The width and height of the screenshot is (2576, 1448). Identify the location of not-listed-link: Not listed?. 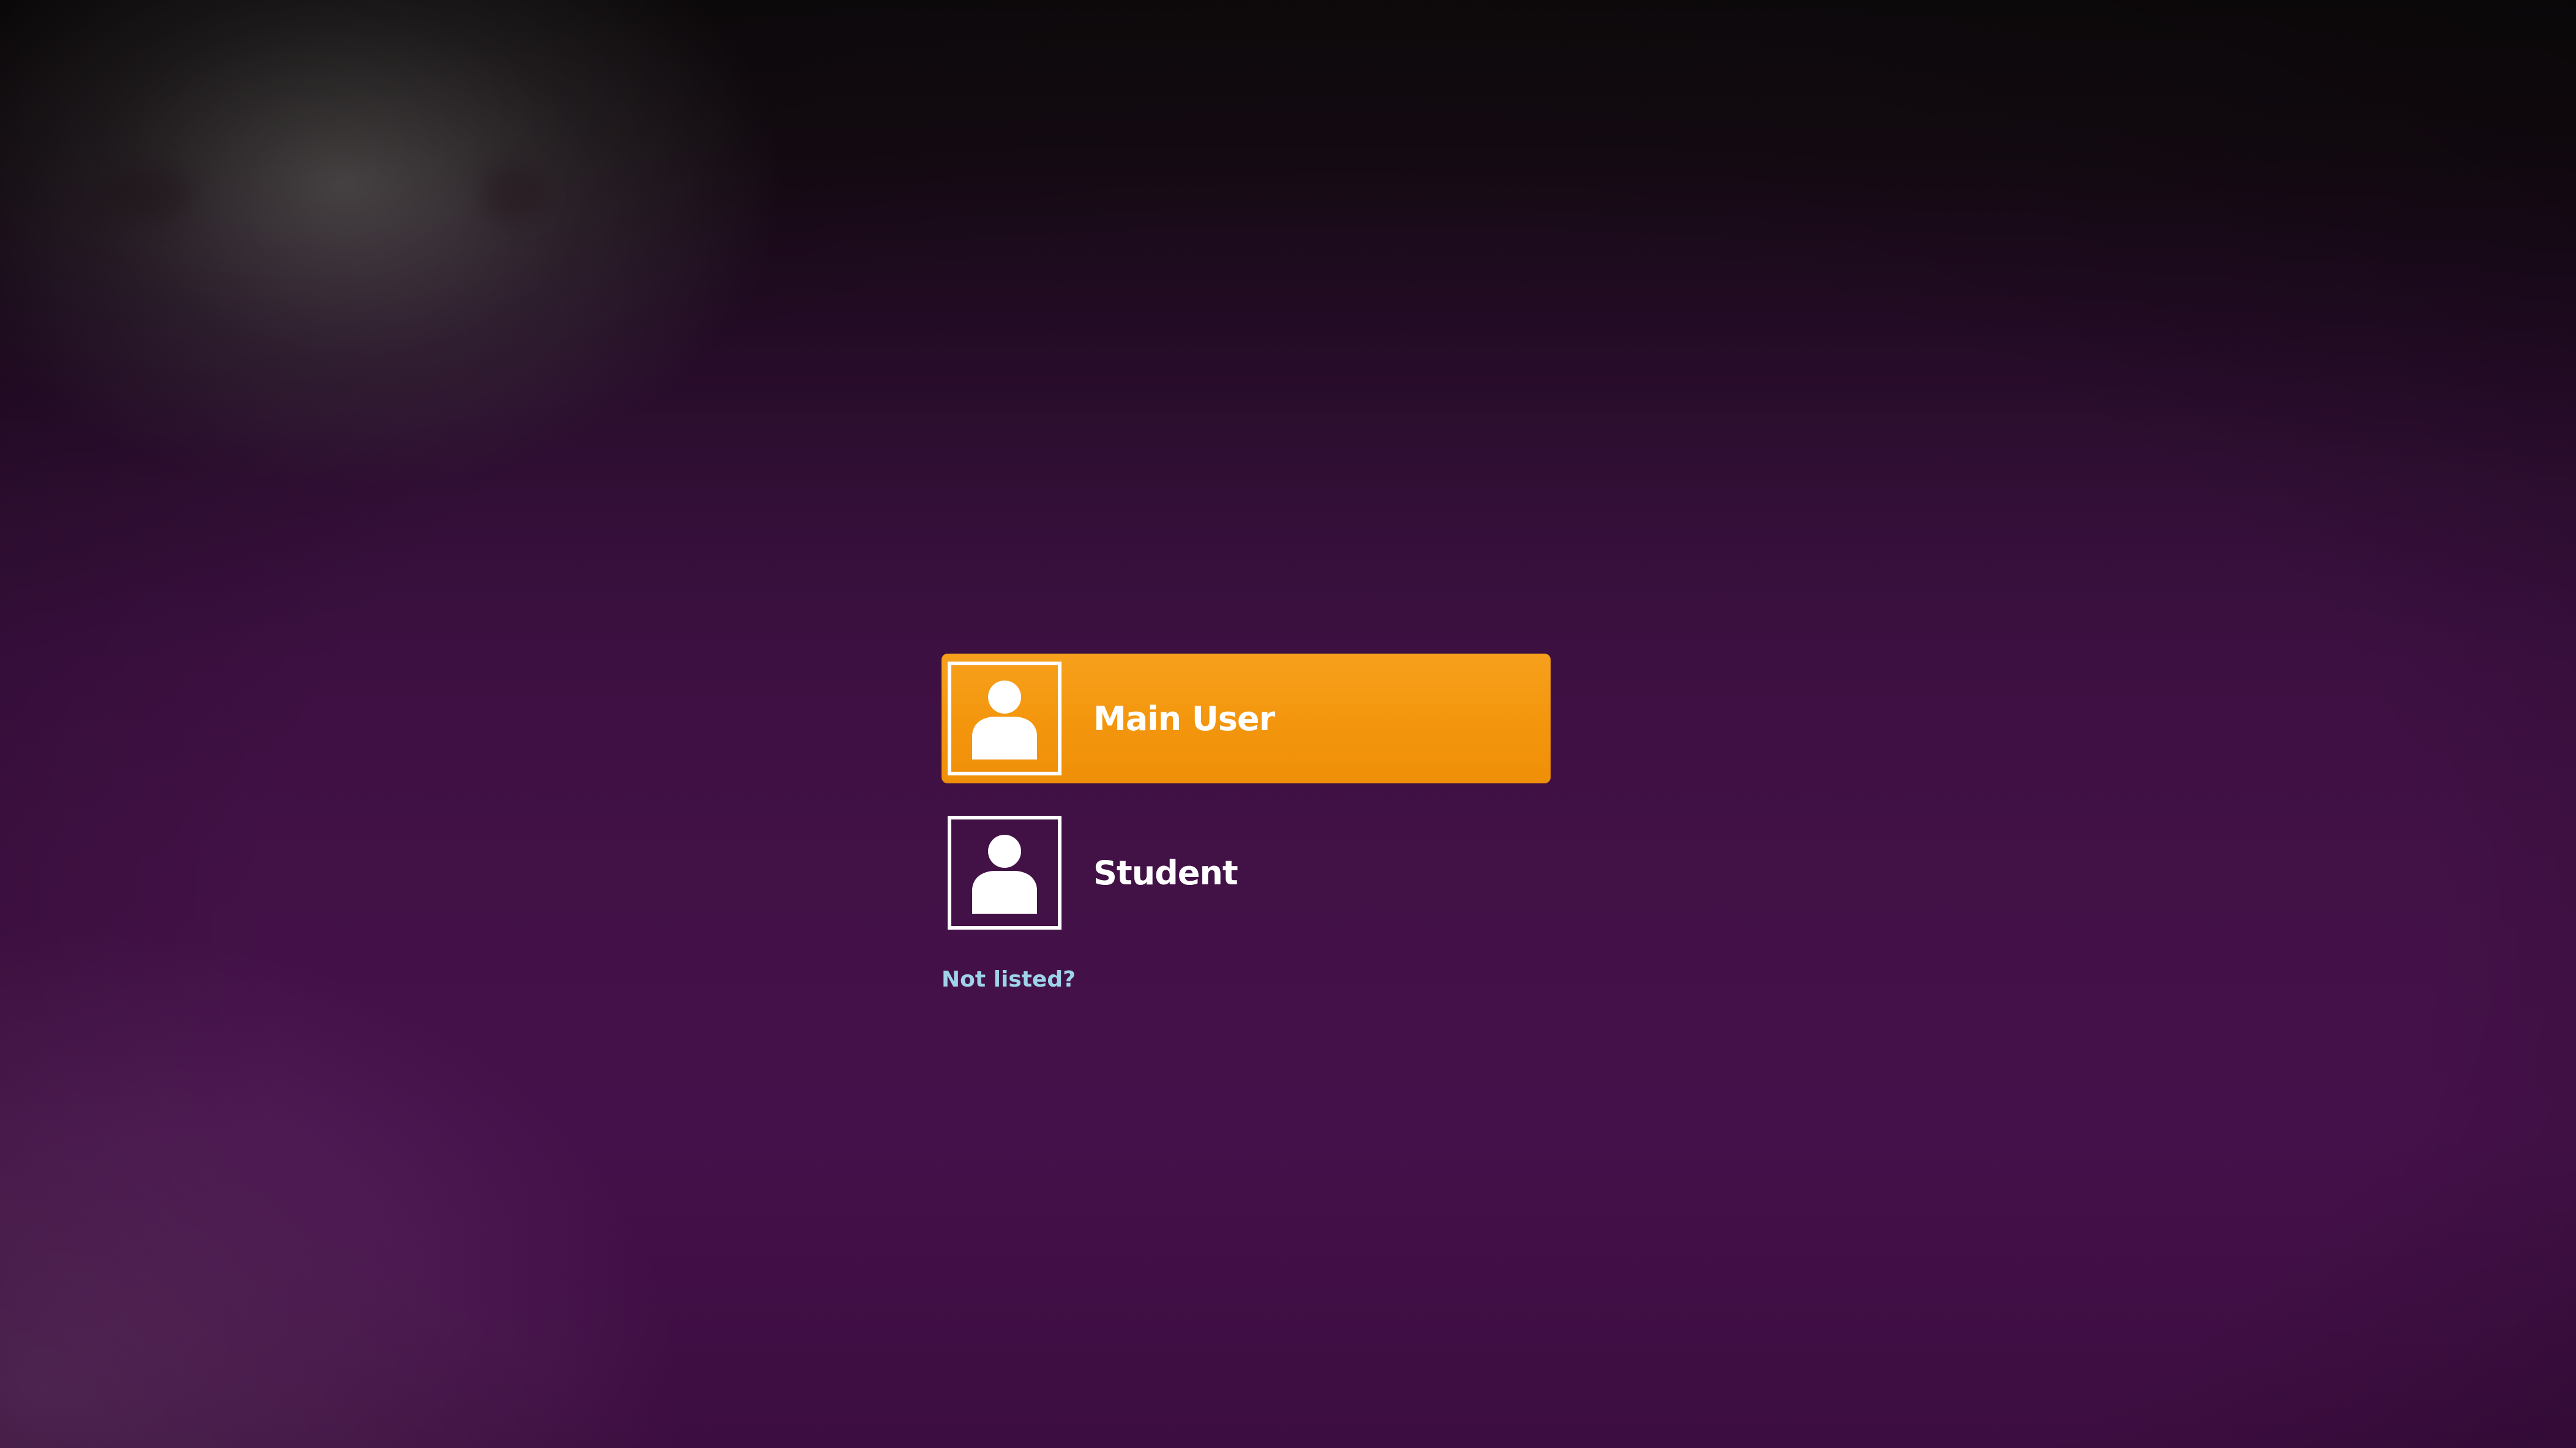
(1009, 979).